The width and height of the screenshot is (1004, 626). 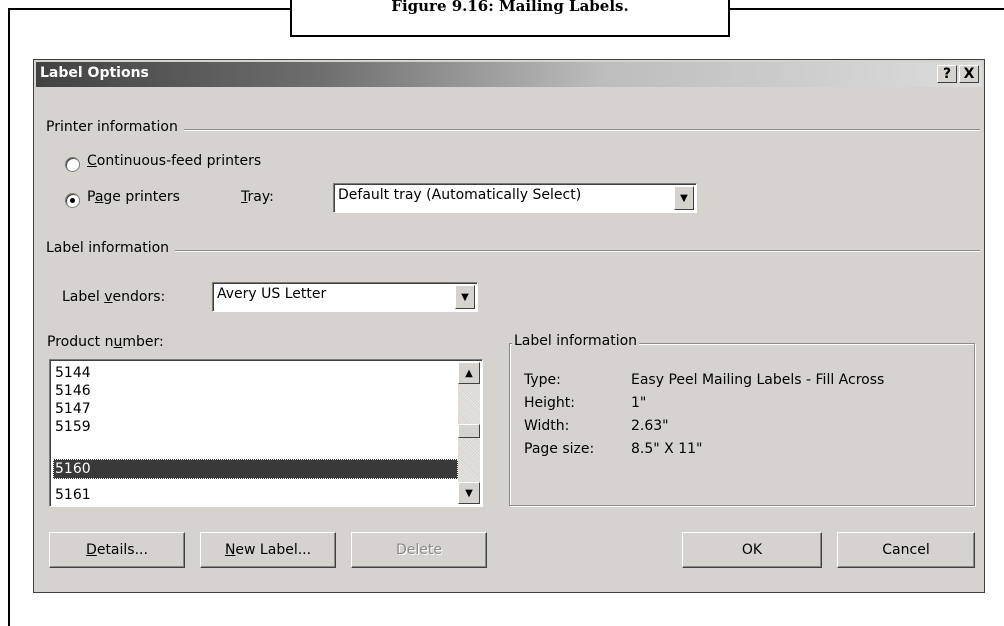 I want to click on product-number-list: 5144 5146 5147 5159 5160 5161 ▲ ▼, so click(x=266, y=433).